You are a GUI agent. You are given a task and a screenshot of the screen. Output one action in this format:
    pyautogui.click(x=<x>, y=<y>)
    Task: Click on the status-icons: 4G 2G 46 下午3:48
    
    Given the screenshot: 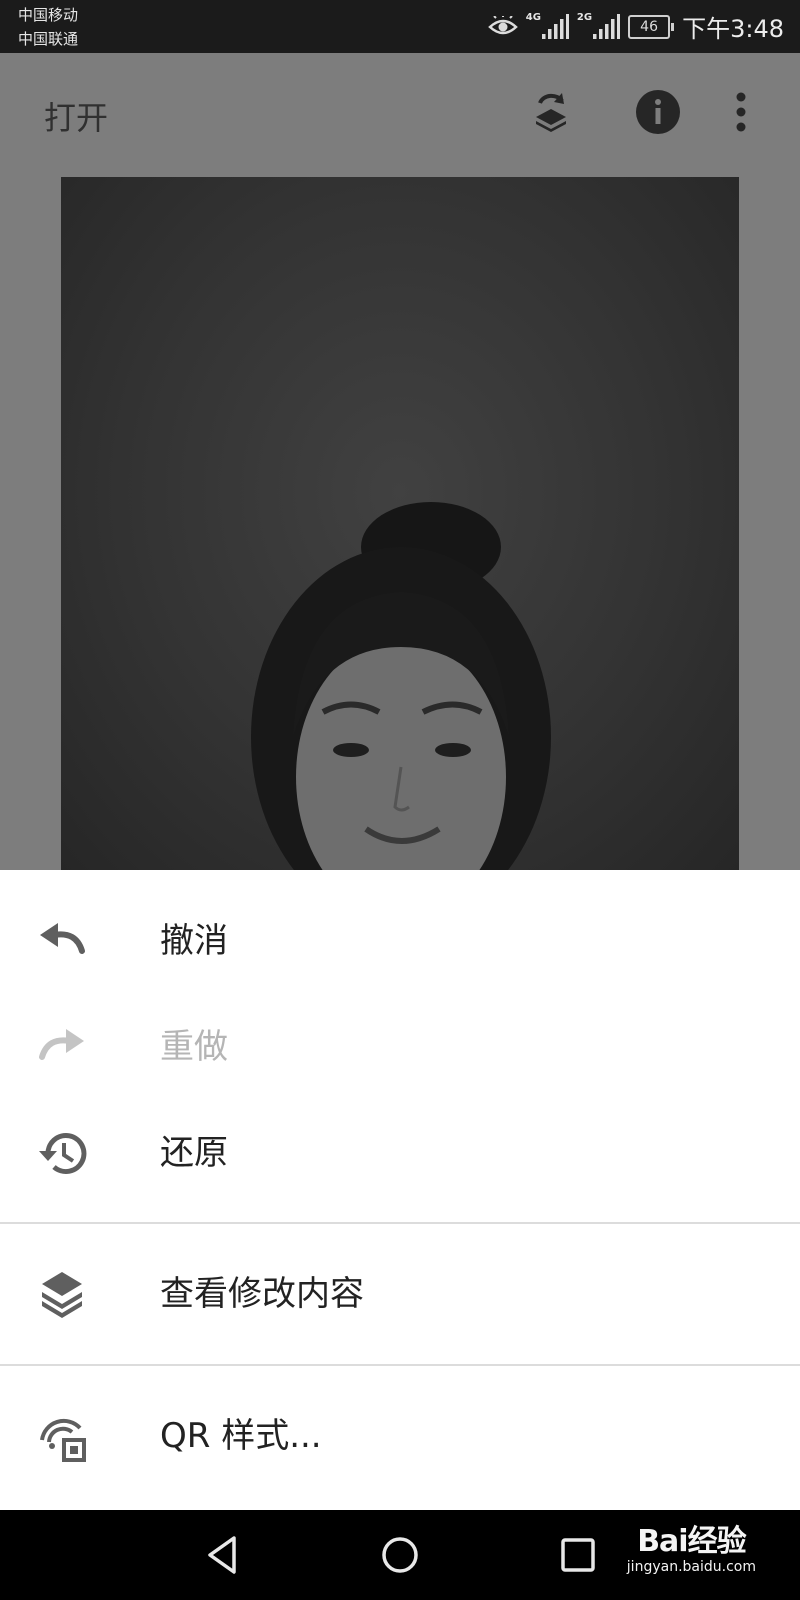 What is the action you would take?
    pyautogui.click(x=635, y=26)
    